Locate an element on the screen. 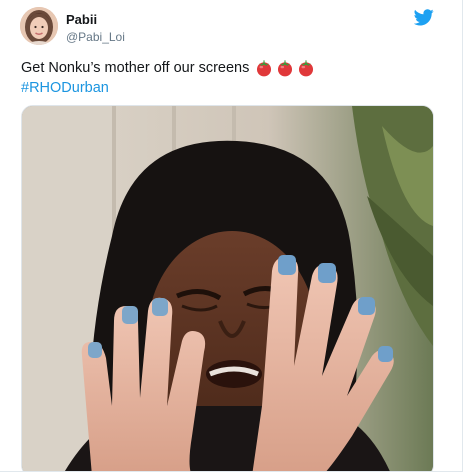  avatar-image is located at coordinates (39, 26).